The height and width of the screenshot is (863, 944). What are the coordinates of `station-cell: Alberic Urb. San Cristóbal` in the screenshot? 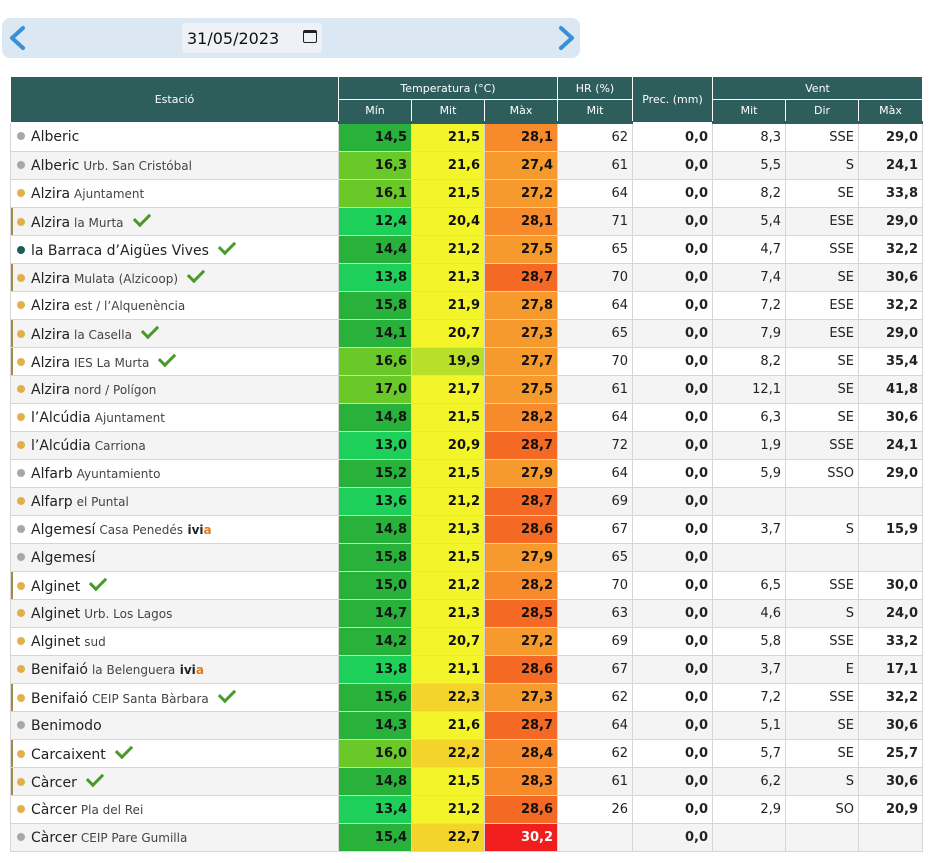 It's located at (174, 165).